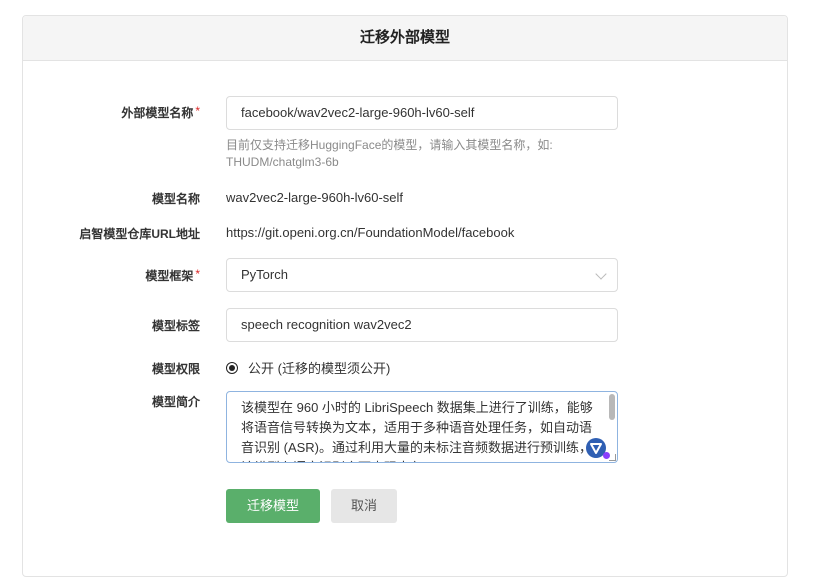 The height and width of the screenshot is (577, 820). Describe the element at coordinates (139, 234) in the screenshot. I see `repo-url-label: 启智模型仓库URL地址` at that location.